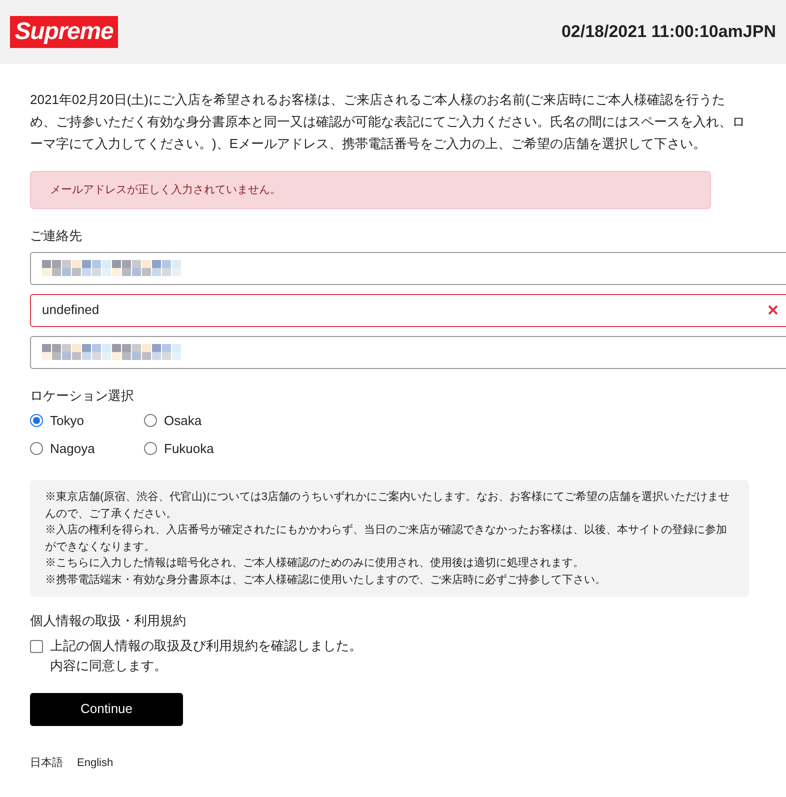  I want to click on radio-label: Nagoya, so click(72, 449).